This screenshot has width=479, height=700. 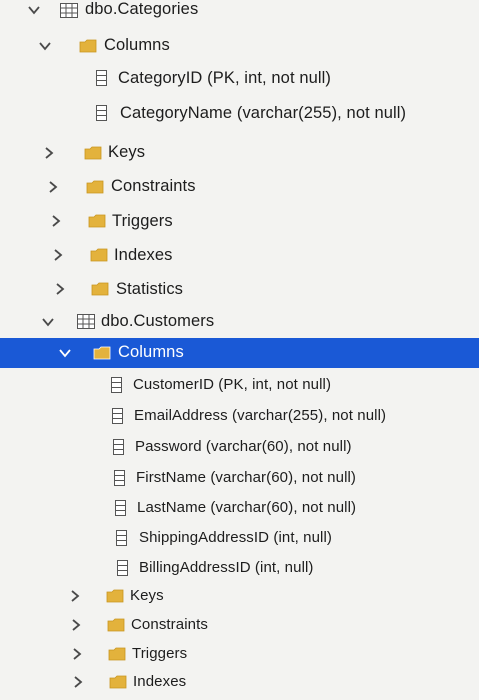 I want to click on column-label: BillingAddressID (int, null), so click(x=226, y=567).